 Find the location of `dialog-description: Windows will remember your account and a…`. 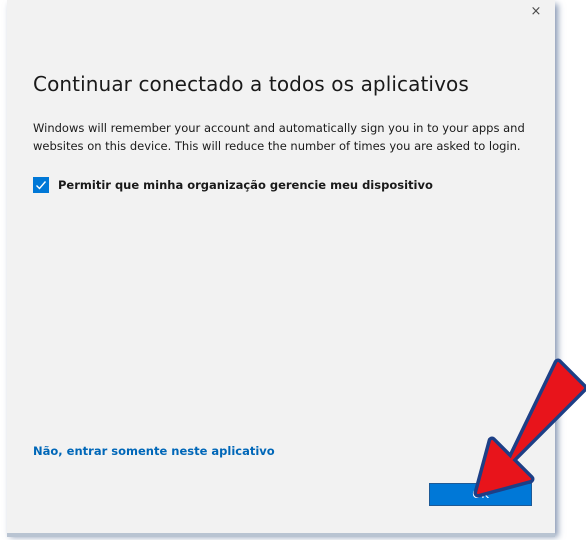

dialog-description: Windows will remember your account and a… is located at coordinates (279, 137).